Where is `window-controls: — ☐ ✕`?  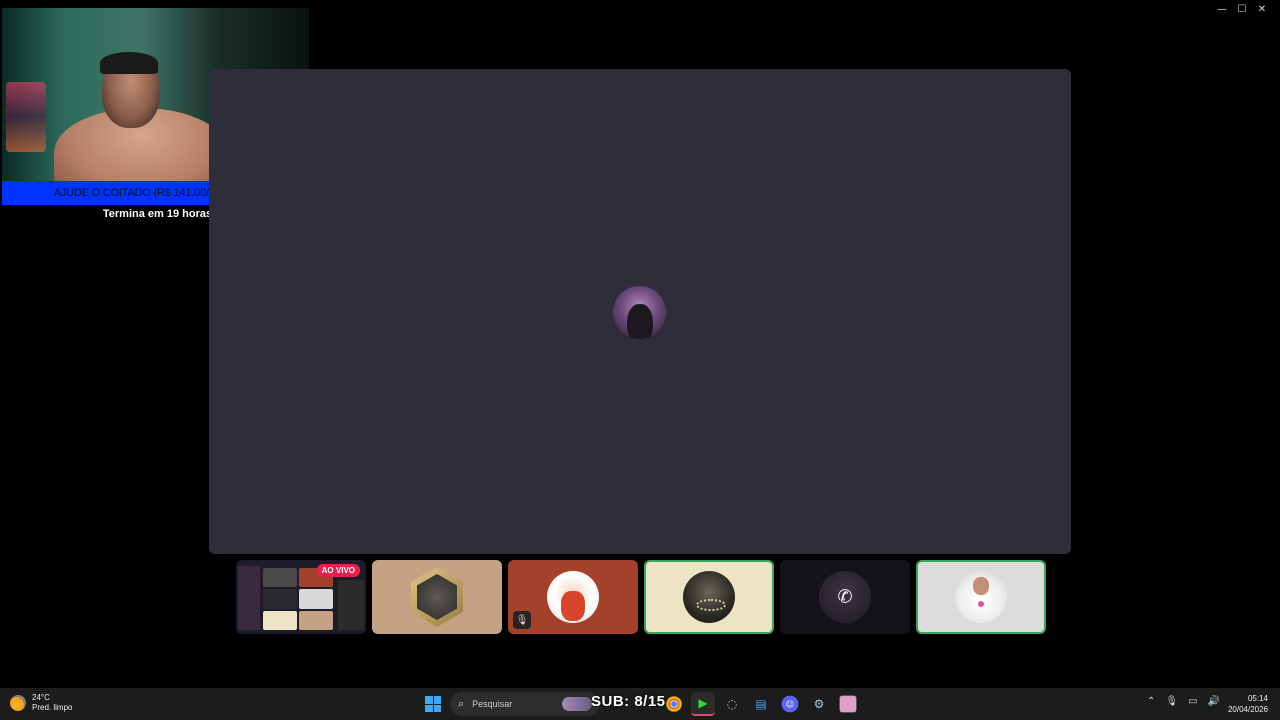 window-controls: — ☐ ✕ is located at coordinates (1242, 9).